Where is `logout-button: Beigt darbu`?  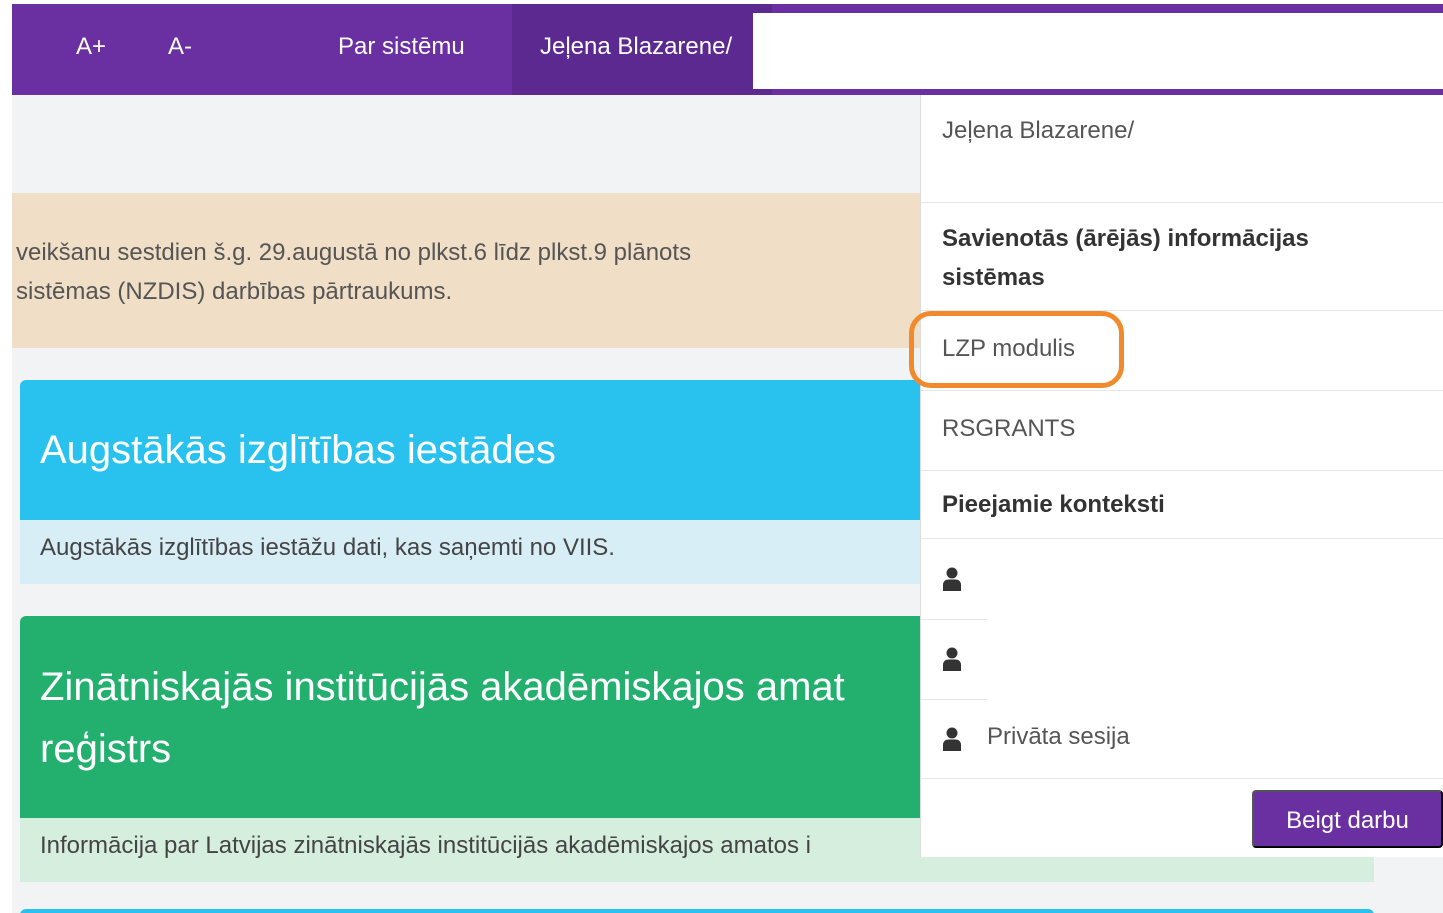 logout-button: Beigt darbu is located at coordinates (1347, 819).